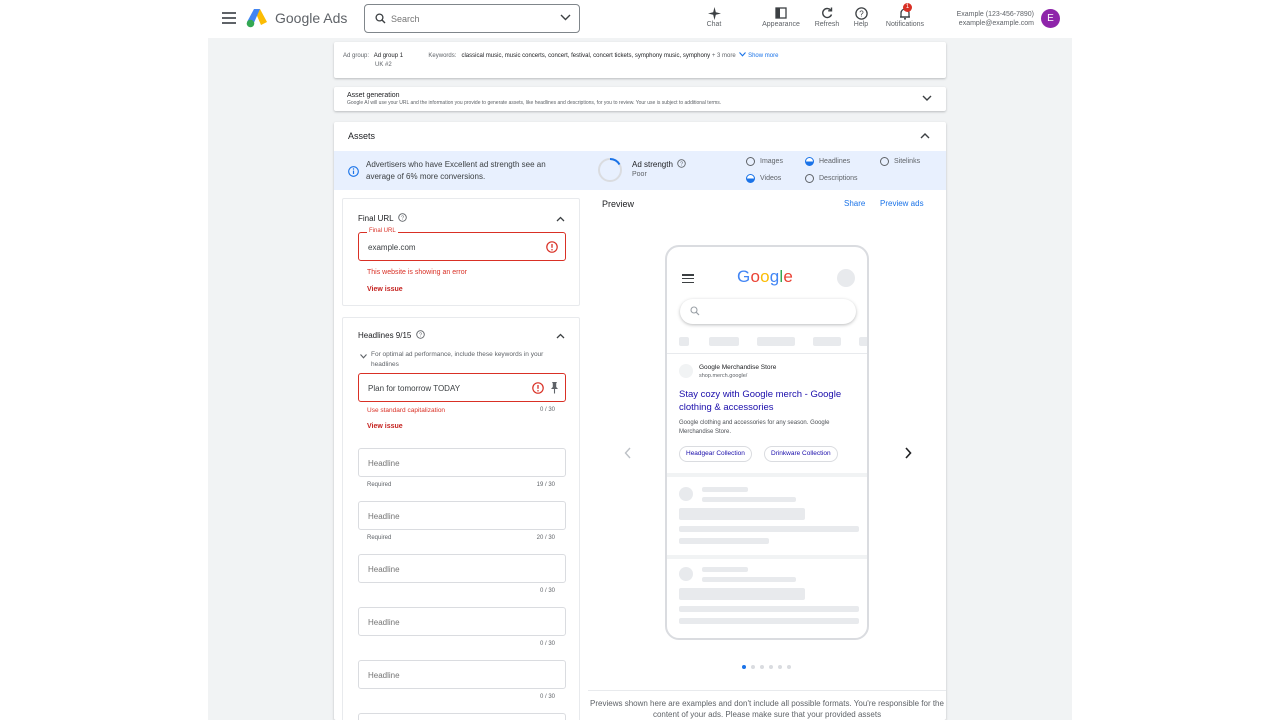 This screenshot has width=1280, height=720. I want to click on tool-label: Help, so click(861, 24).